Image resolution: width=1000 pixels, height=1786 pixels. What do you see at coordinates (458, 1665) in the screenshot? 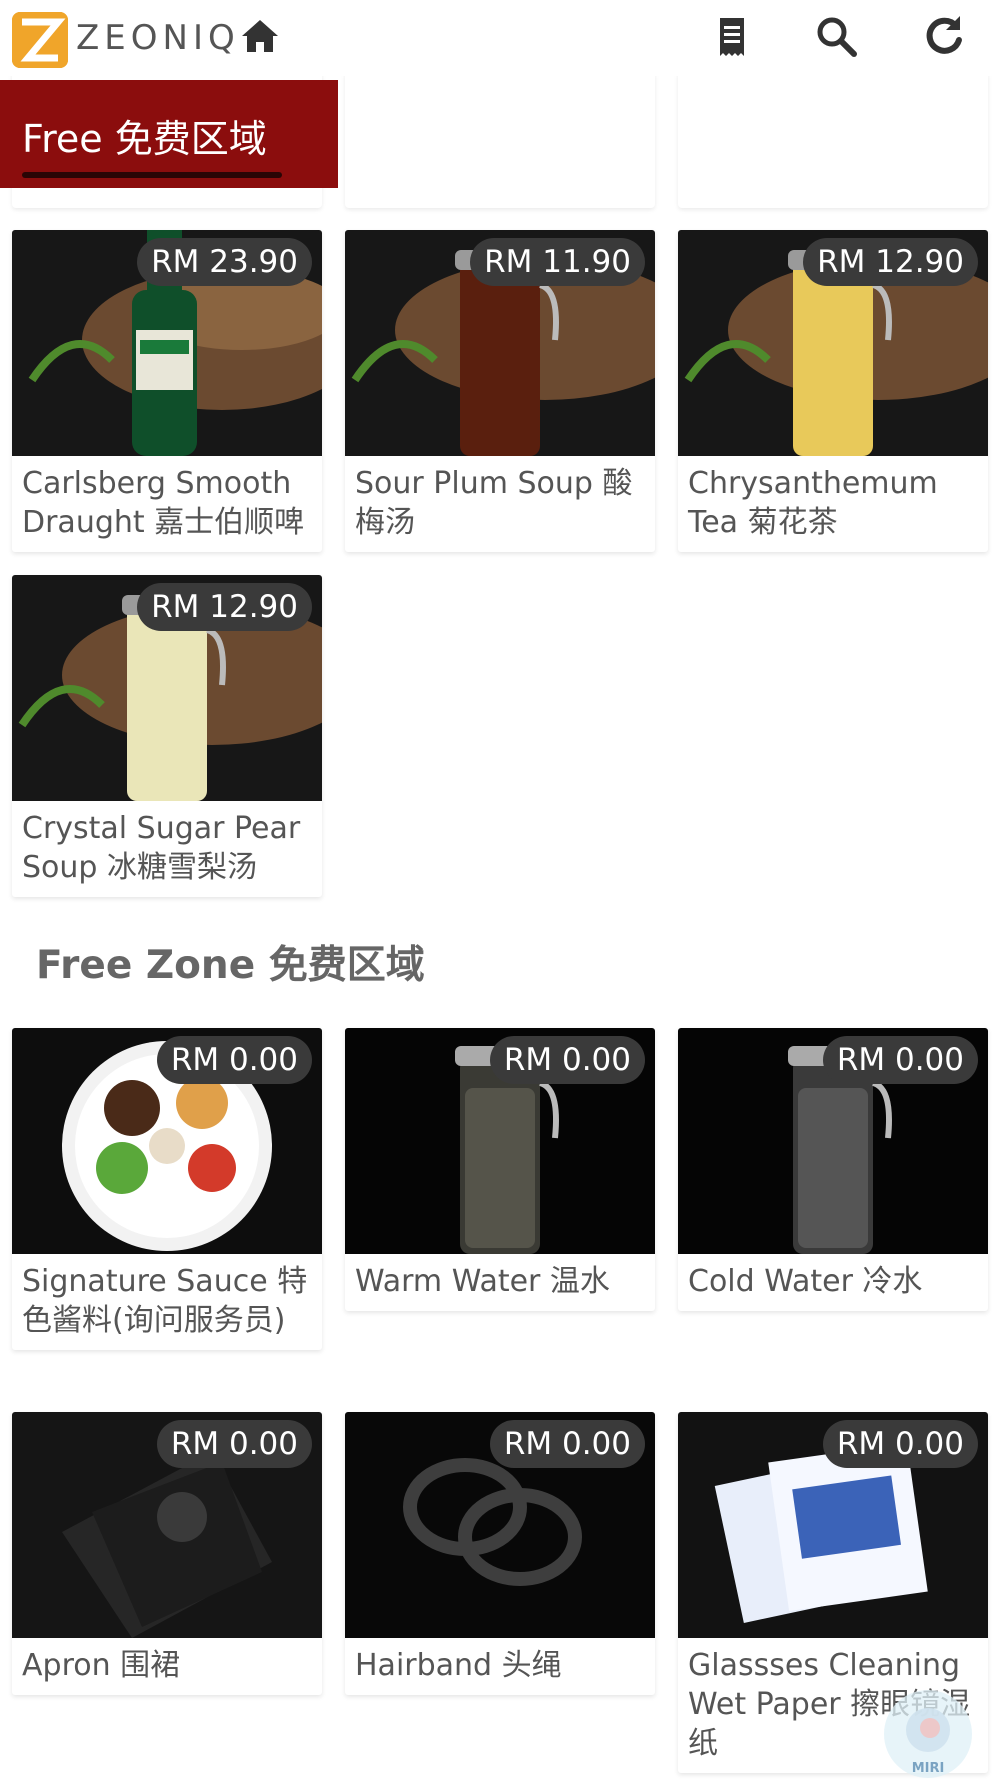
I see `product-name: Hairband 头绳` at bounding box center [458, 1665].